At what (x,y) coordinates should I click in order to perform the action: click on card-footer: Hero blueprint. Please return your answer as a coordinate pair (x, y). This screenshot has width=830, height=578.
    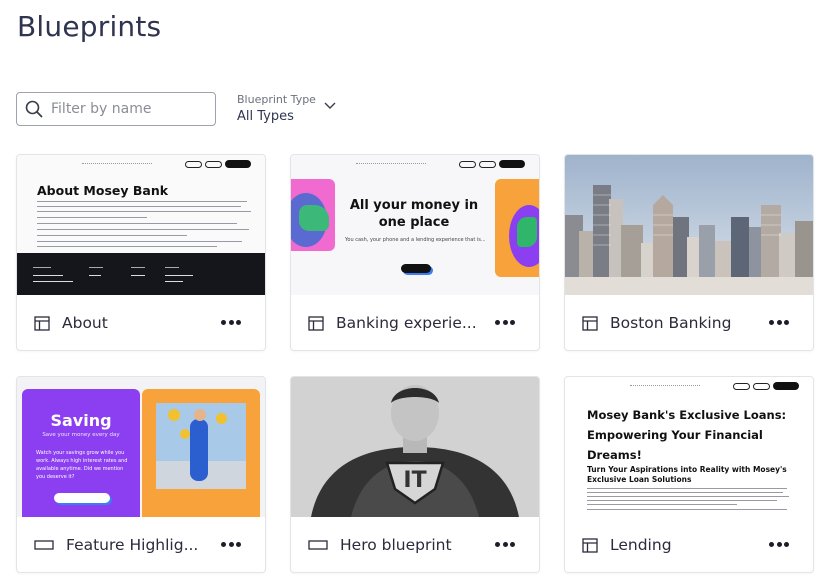
    Looking at the image, I should click on (415, 544).